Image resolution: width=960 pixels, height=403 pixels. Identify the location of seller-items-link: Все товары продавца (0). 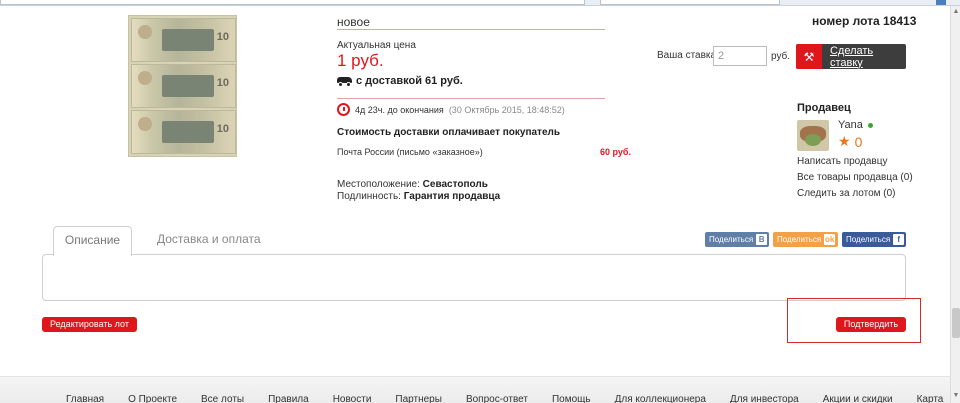
(855, 178).